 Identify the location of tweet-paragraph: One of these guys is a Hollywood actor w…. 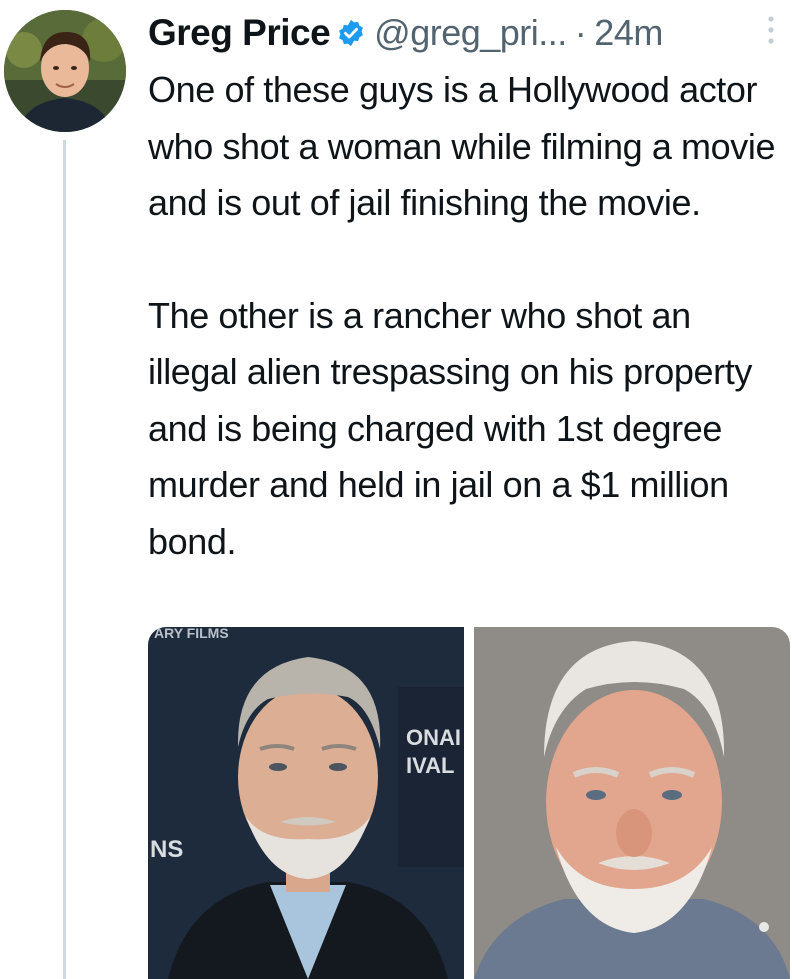
(462, 146).